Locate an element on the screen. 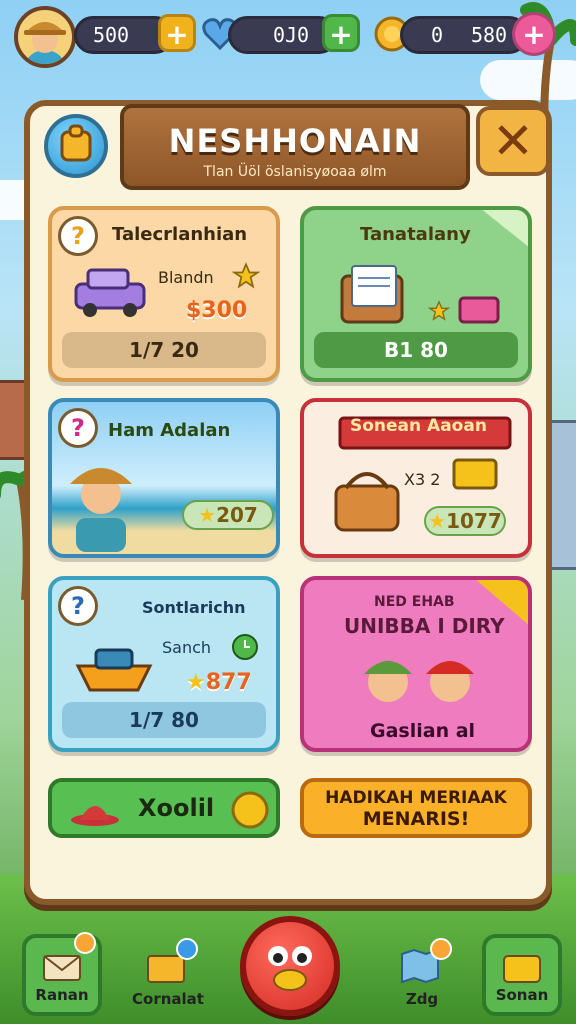 The width and height of the screenshot is (576, 1024). title-banner: NESHHONAIN Tlan Üöl öslanisyøoaa ølm is located at coordinates (295, 147).